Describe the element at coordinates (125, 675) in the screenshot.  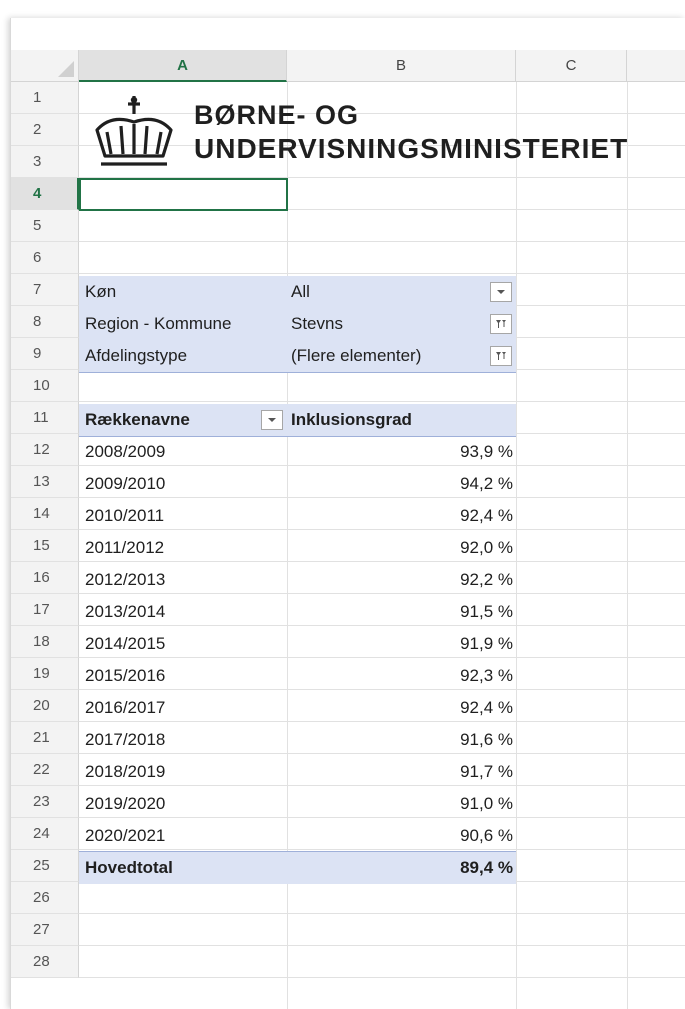
I see `pivot-row-label: 2015/2016` at that location.